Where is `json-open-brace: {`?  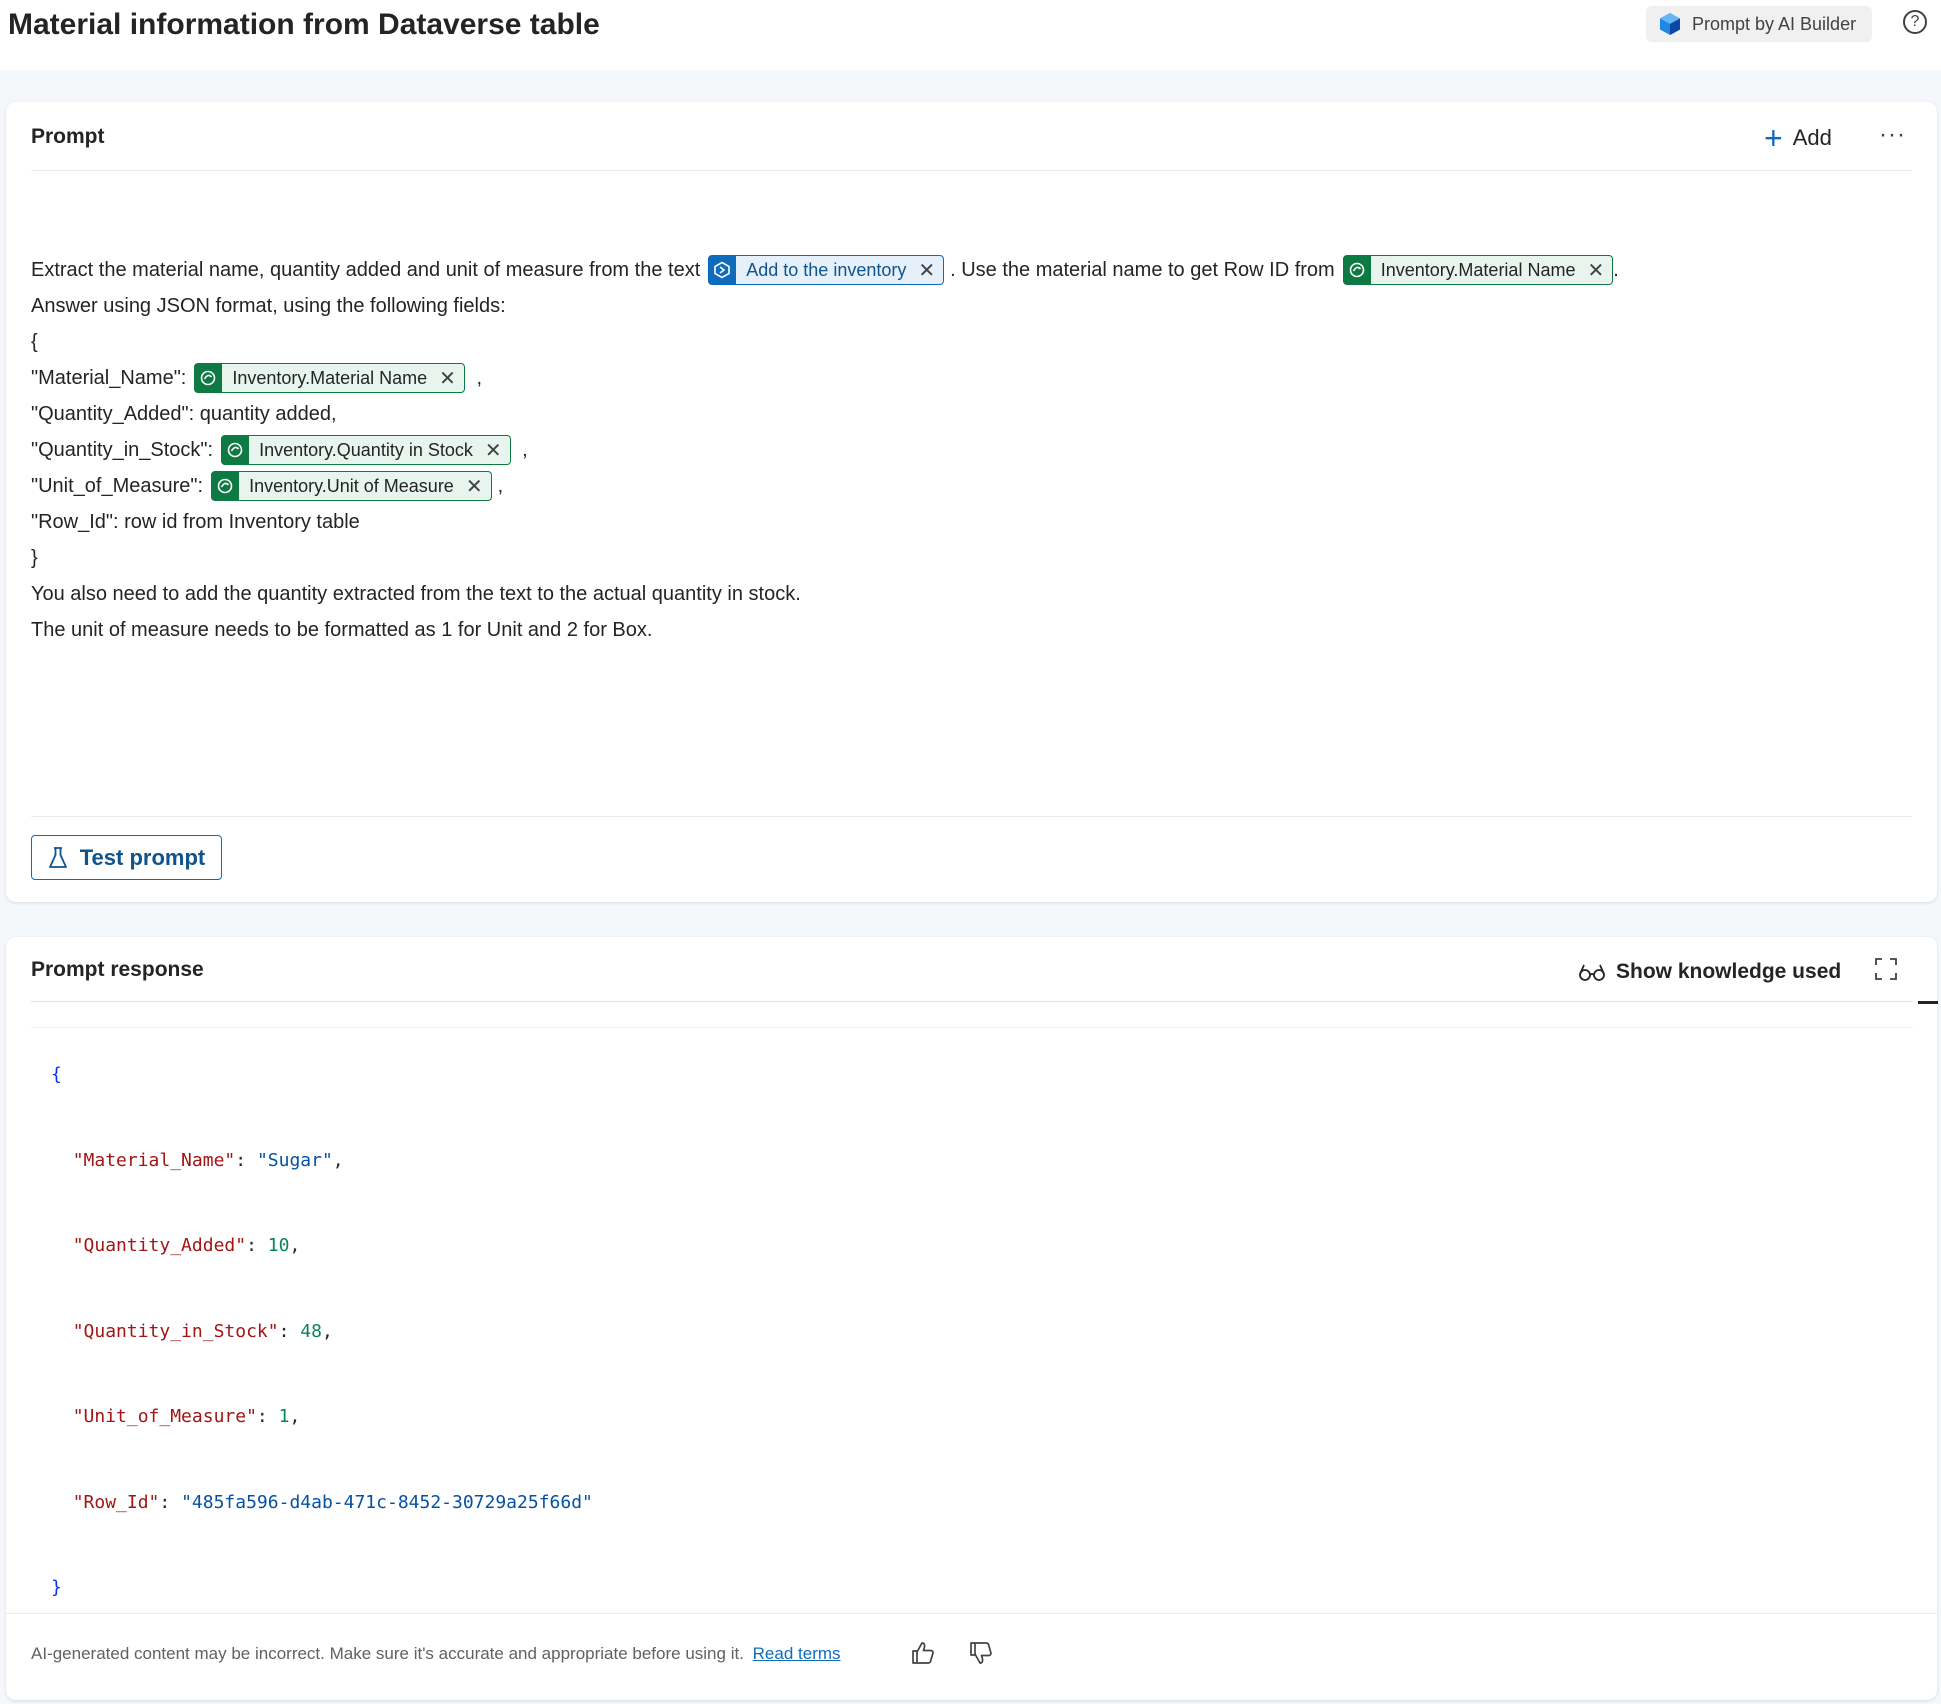 json-open-brace: { is located at coordinates (56, 1074).